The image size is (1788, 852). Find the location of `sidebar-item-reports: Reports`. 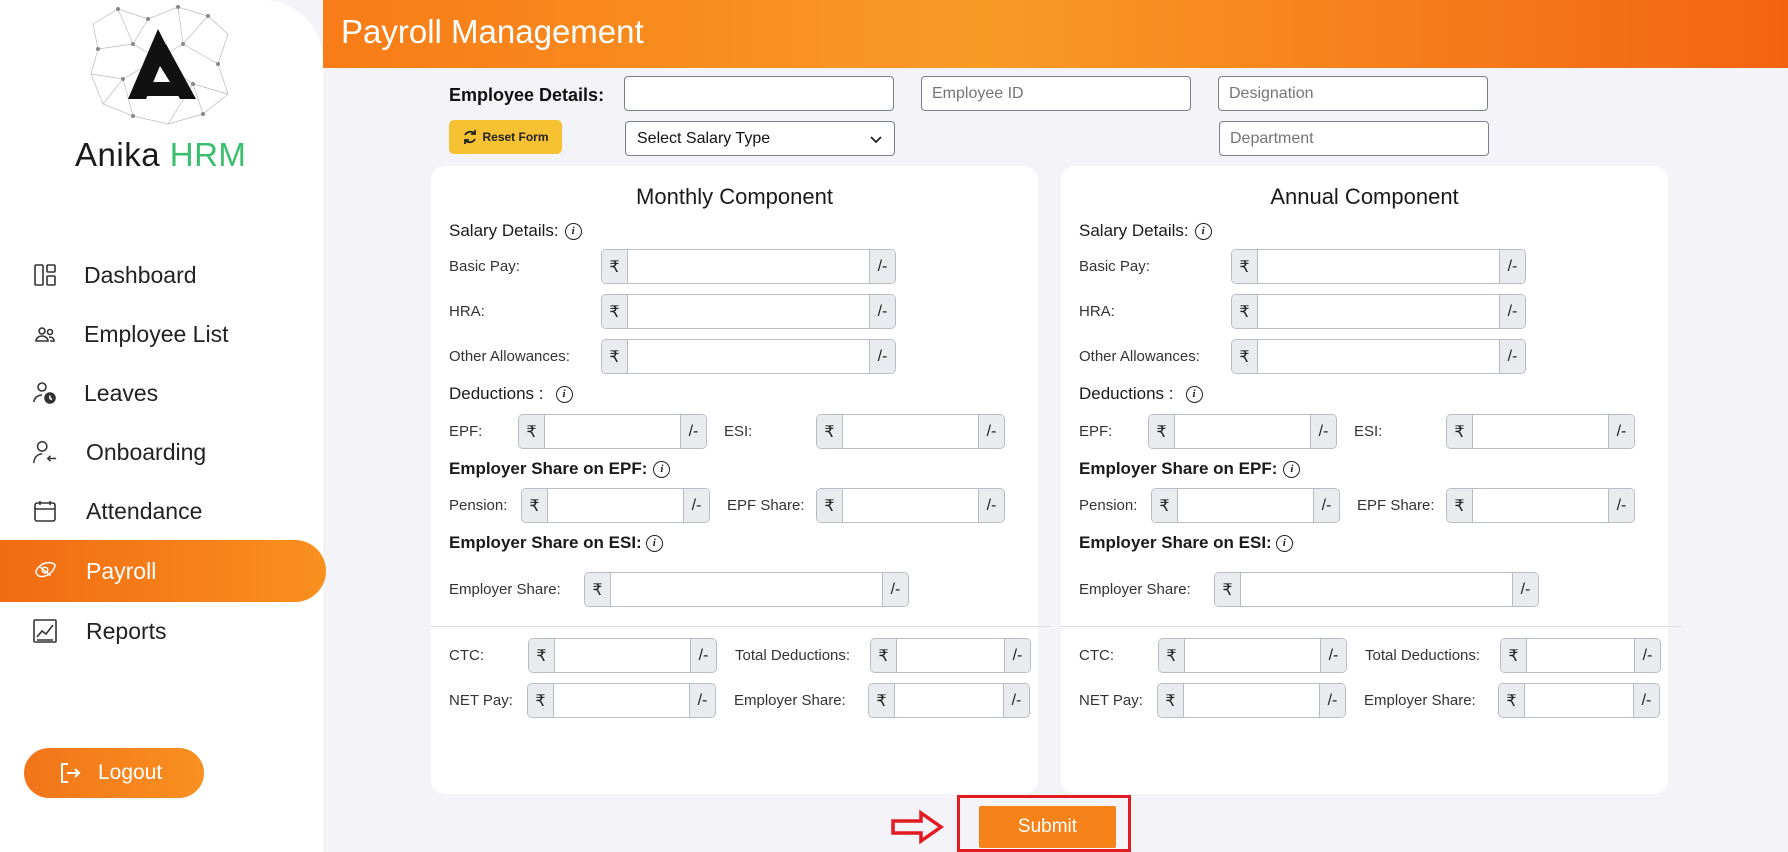

sidebar-item-reports: Reports is located at coordinates (163, 631).